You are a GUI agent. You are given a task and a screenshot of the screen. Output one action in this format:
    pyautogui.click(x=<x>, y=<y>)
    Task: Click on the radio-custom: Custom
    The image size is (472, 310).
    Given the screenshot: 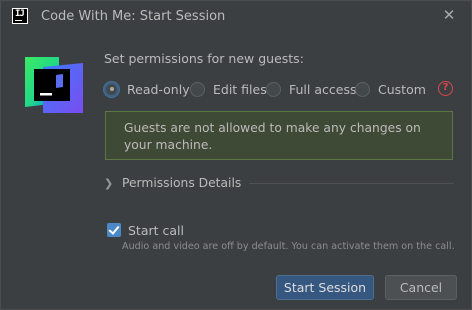 What is the action you would take?
    pyautogui.click(x=390, y=89)
    